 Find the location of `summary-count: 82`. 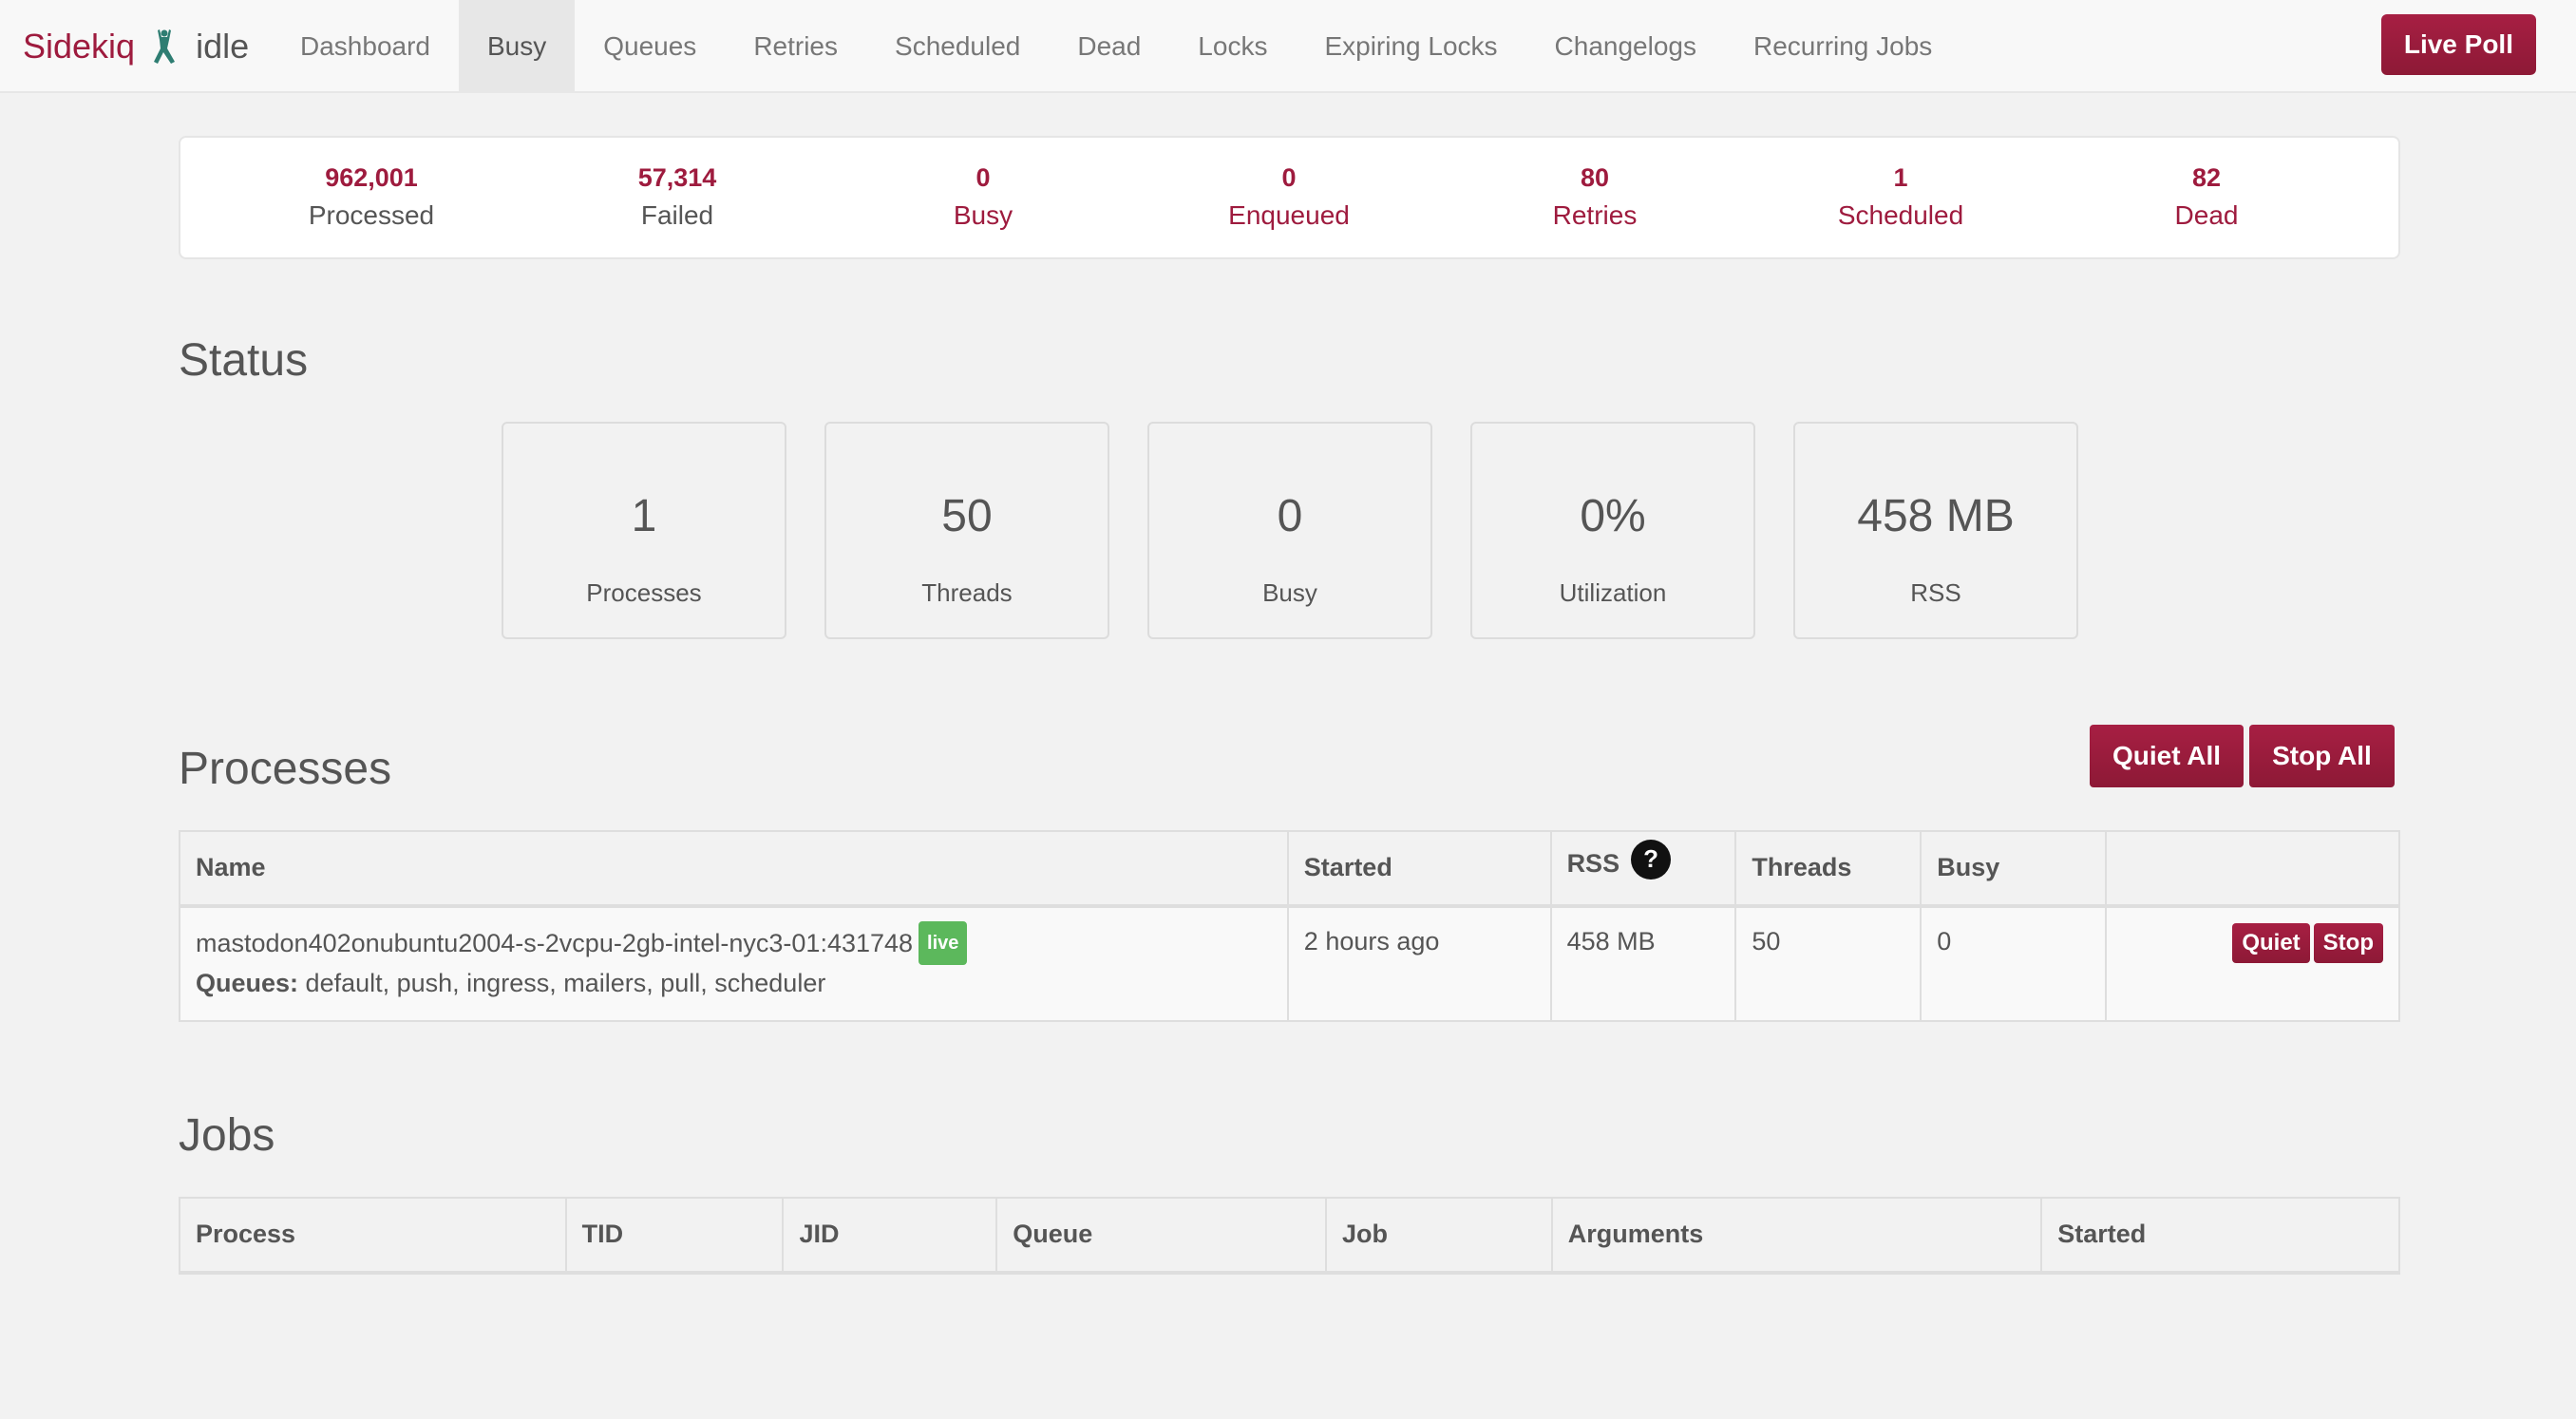

summary-count: 82 is located at coordinates (2206, 177).